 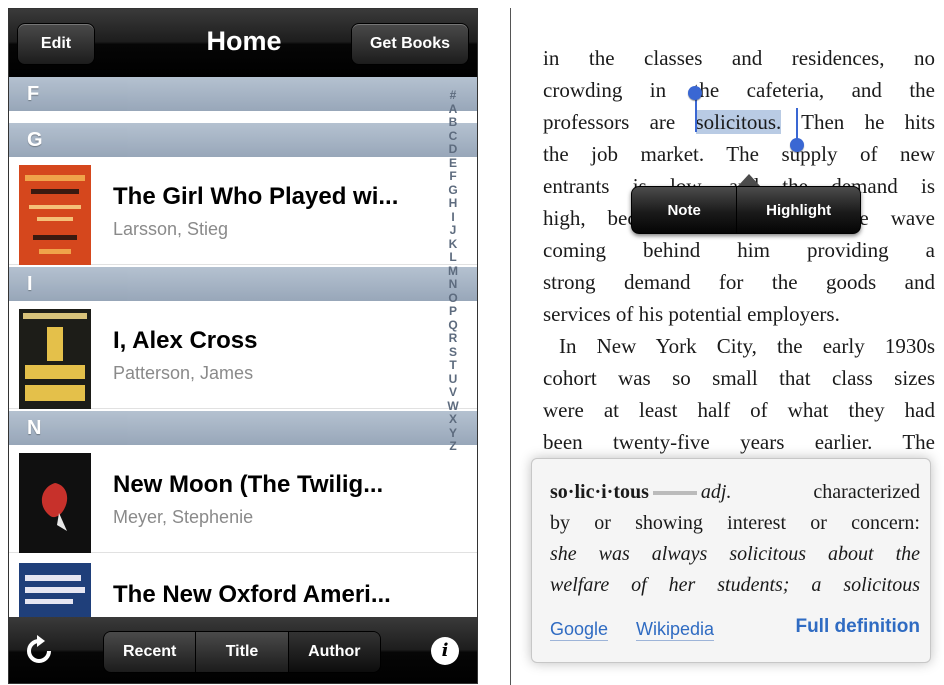 What do you see at coordinates (797, 125) in the screenshot?
I see `selection-end-caret` at bounding box center [797, 125].